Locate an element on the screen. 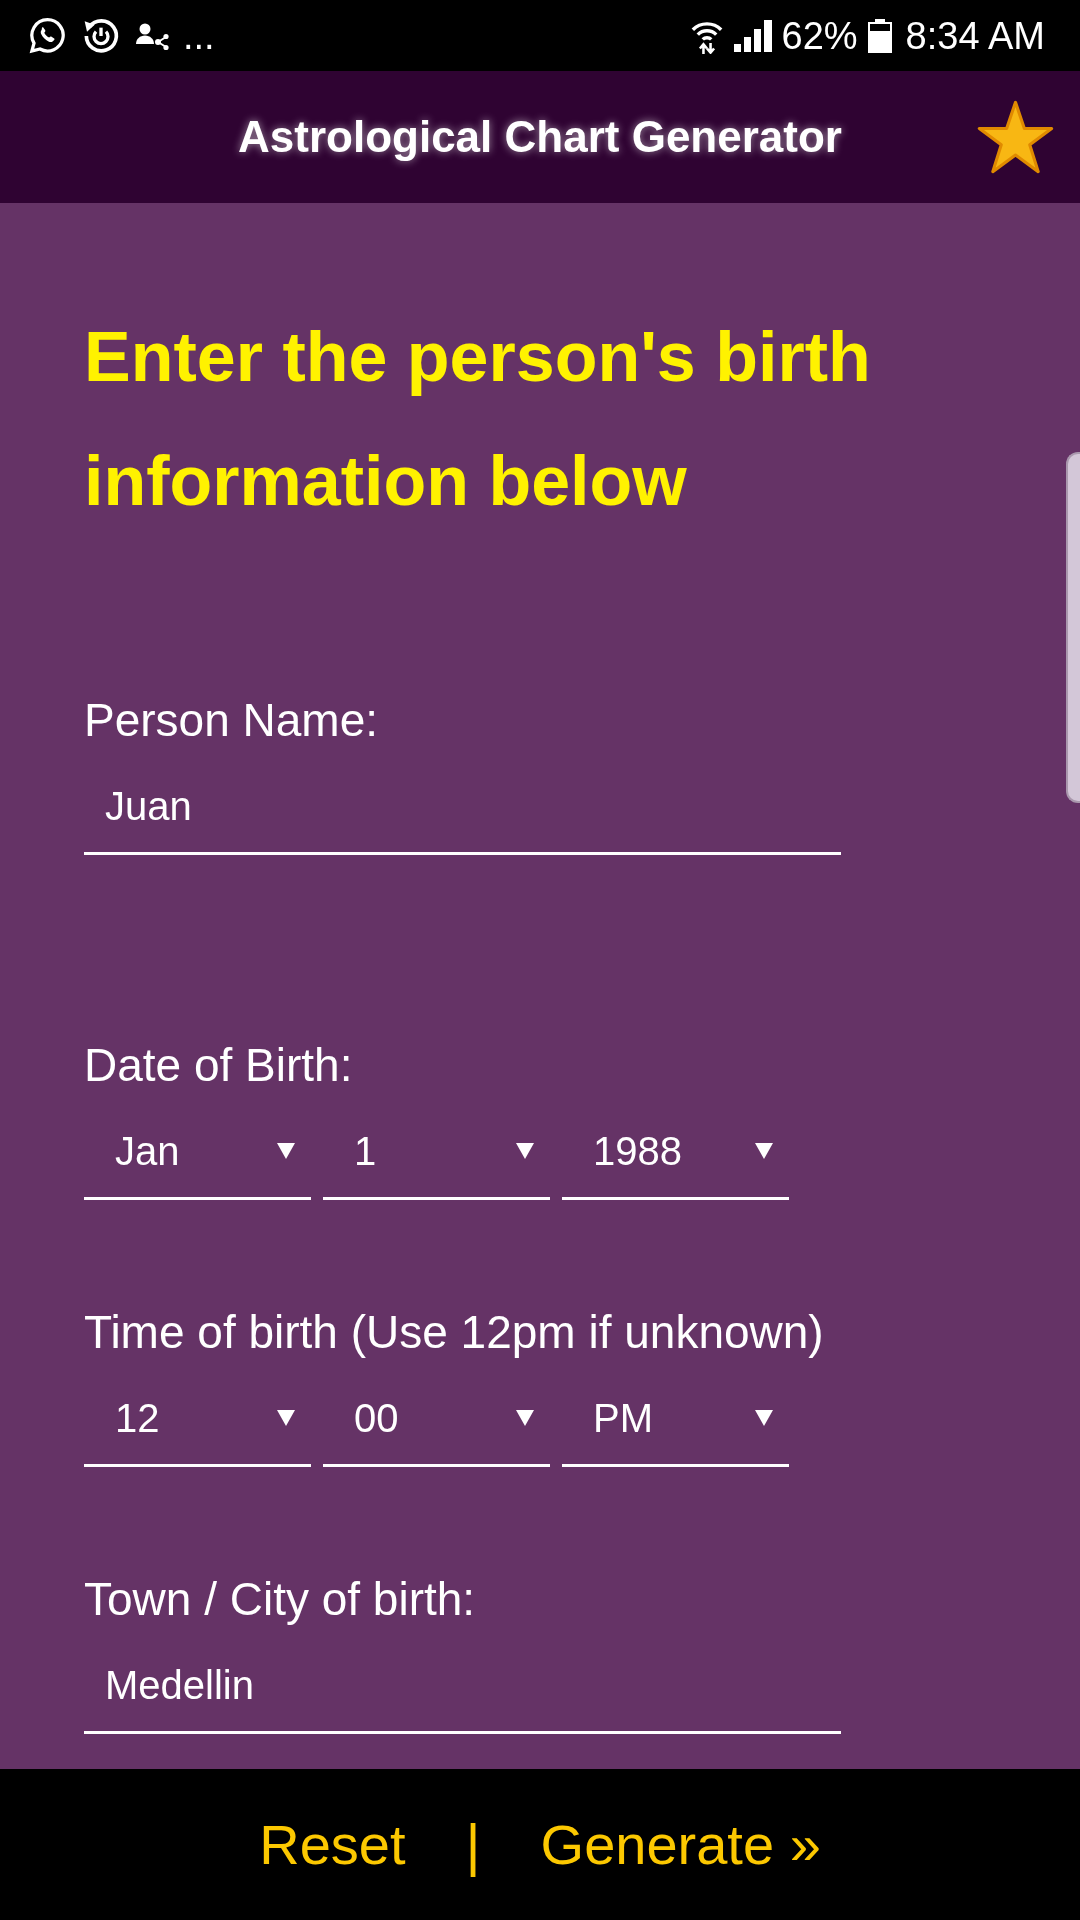 The height and width of the screenshot is (1920, 1080). signal-icon is located at coordinates (752, 35).